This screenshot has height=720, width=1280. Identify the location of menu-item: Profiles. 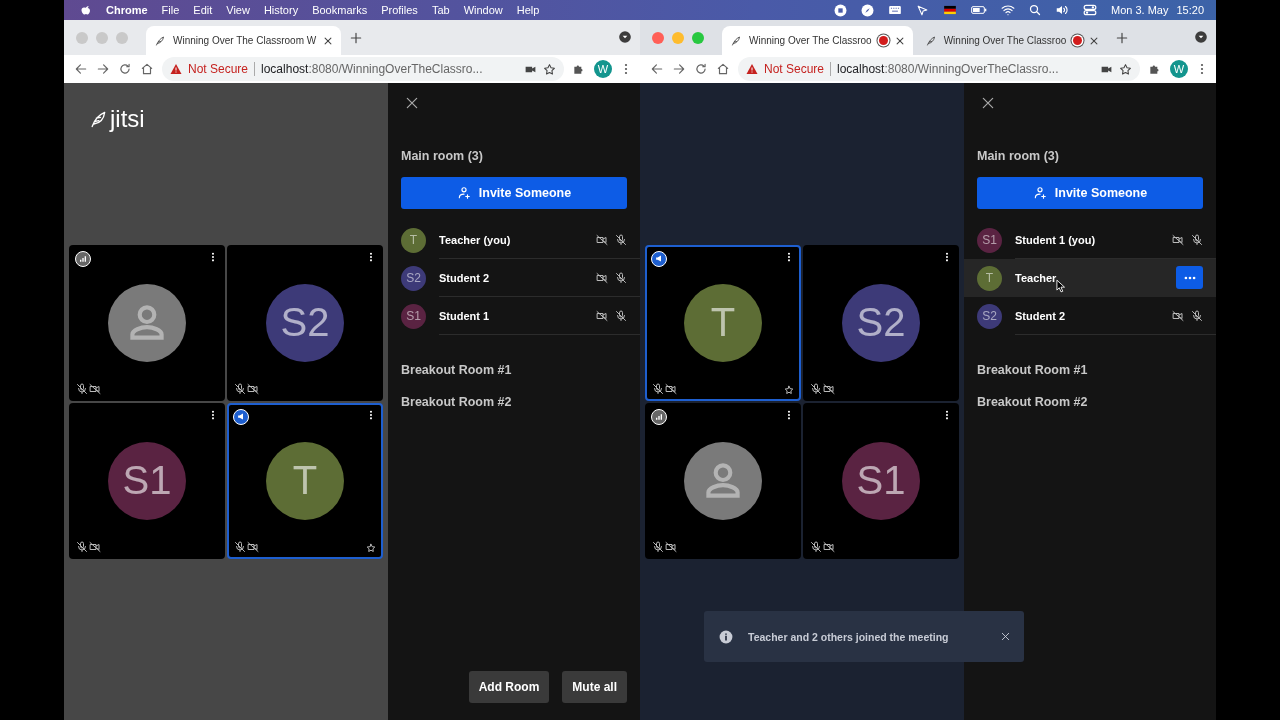
(399, 10).